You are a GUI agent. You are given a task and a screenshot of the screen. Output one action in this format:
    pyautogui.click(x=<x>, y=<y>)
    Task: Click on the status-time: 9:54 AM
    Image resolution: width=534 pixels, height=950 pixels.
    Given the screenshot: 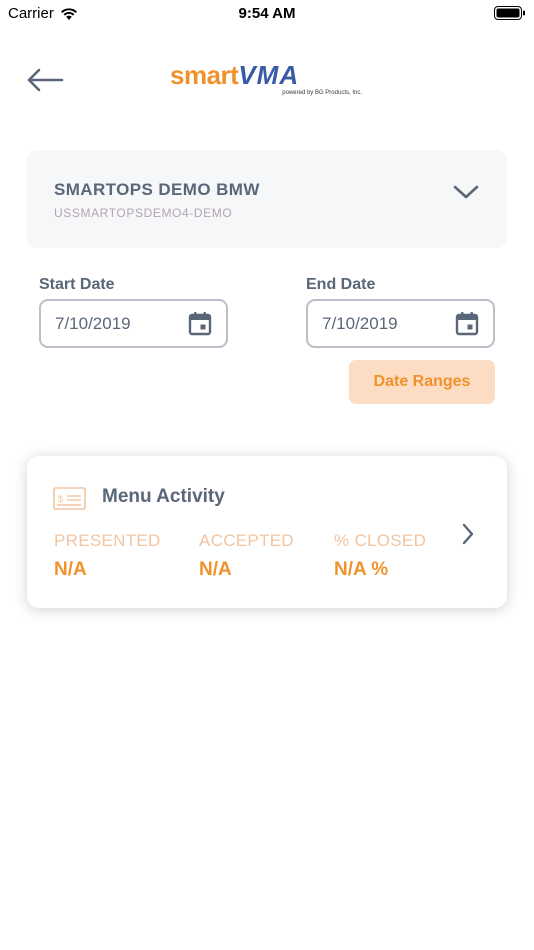 What is the action you would take?
    pyautogui.click(x=267, y=13)
    